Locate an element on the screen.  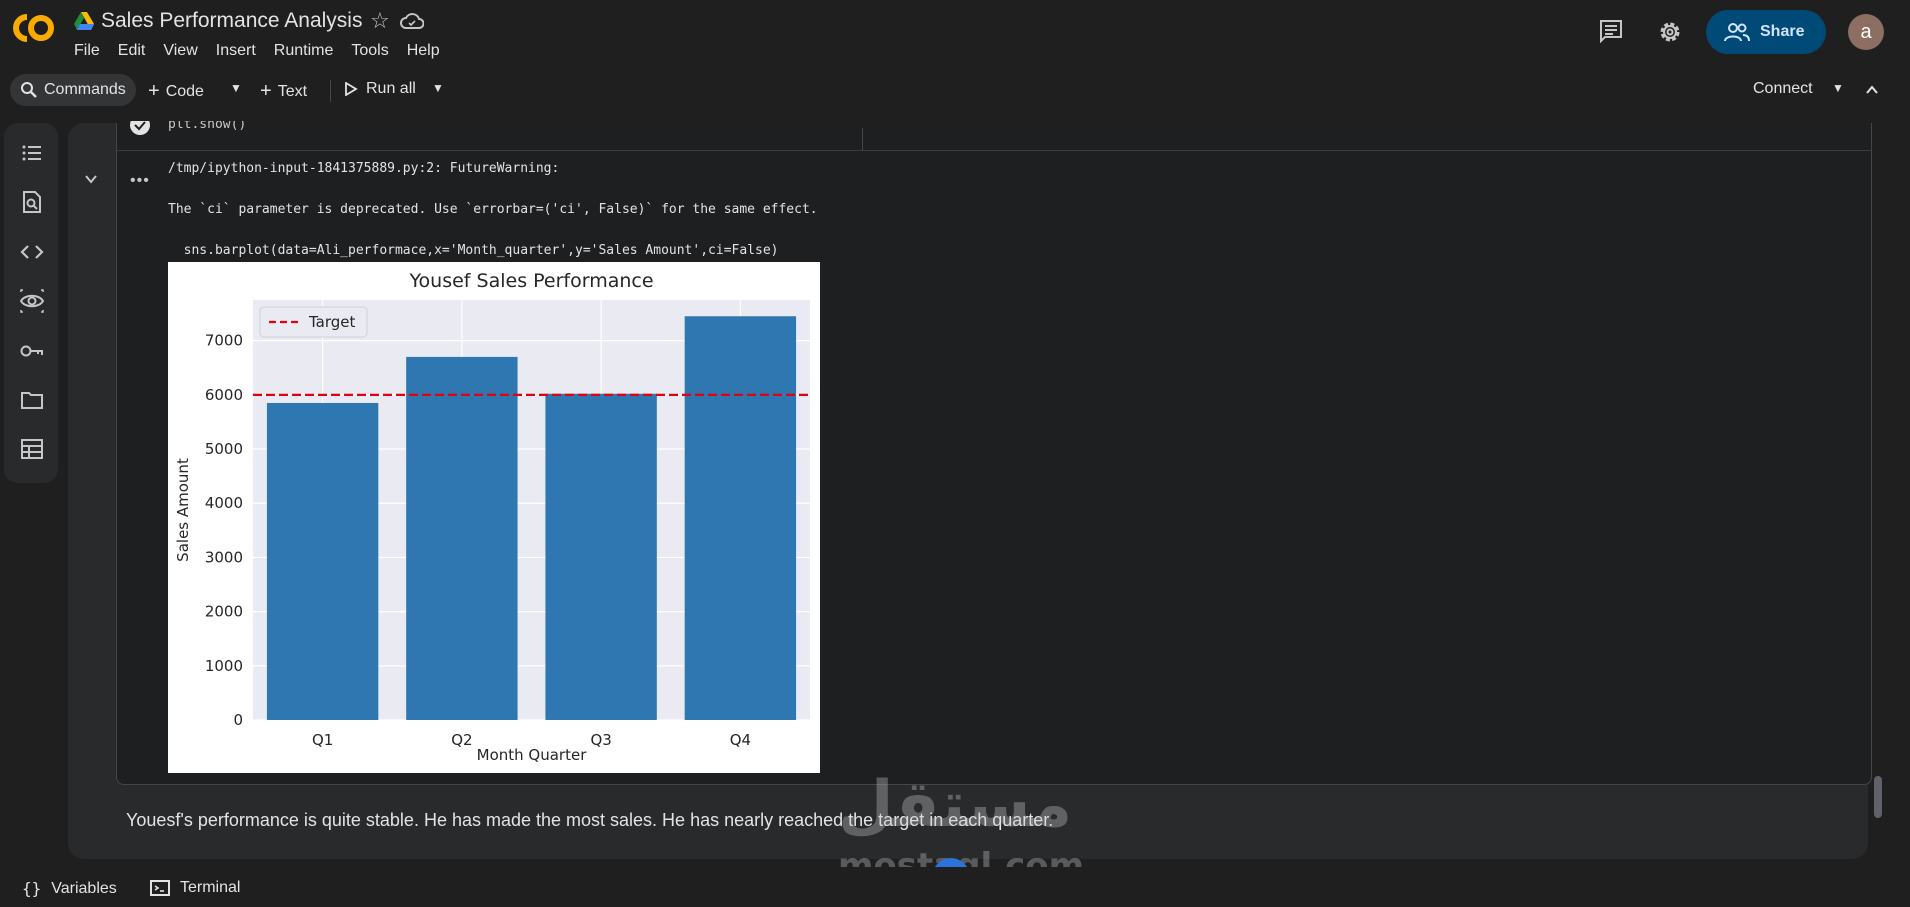
x-tick-label: Q3 is located at coordinates (600, 740).